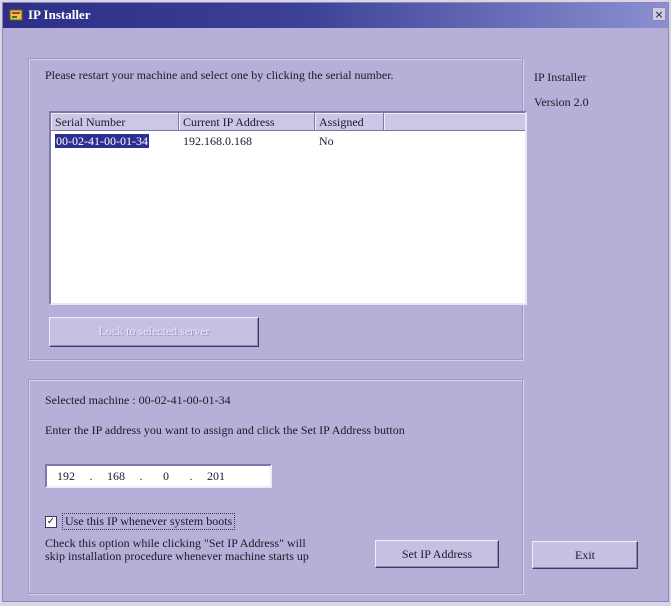  Describe the element at coordinates (149, 521) in the screenshot. I see `use-ip-on-boot-label: Use this IP whenever system boots` at that location.